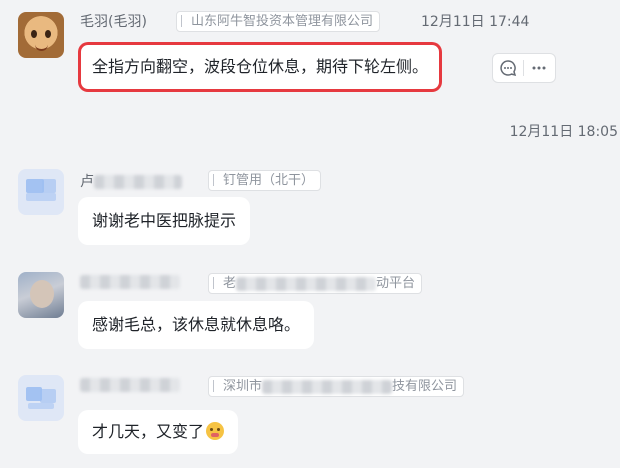 This screenshot has width=620, height=468. Describe the element at coordinates (336, 386) in the screenshot. I see `sender-org-tag: 深圳市 技有限公司` at that location.